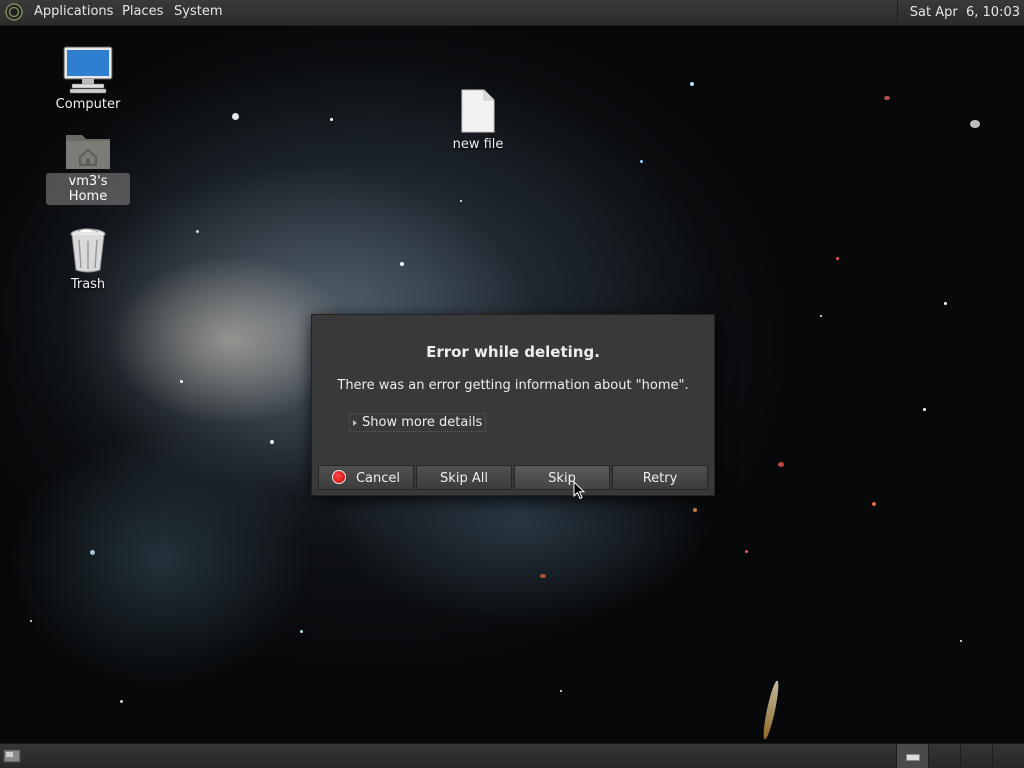  I want to click on skip-all-button: Skip All, so click(464, 477).